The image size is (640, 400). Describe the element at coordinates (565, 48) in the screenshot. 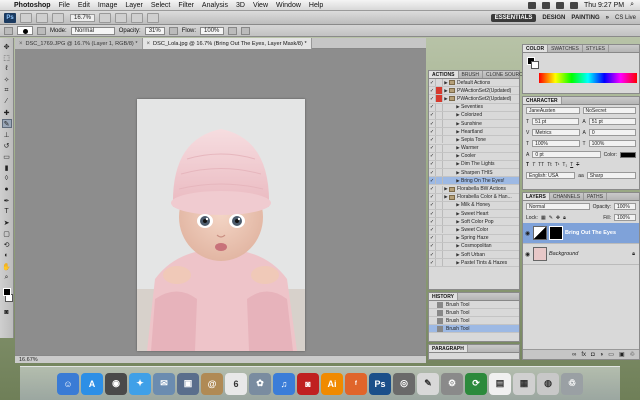

I see `tab-swatches: SWATCHES` at that location.